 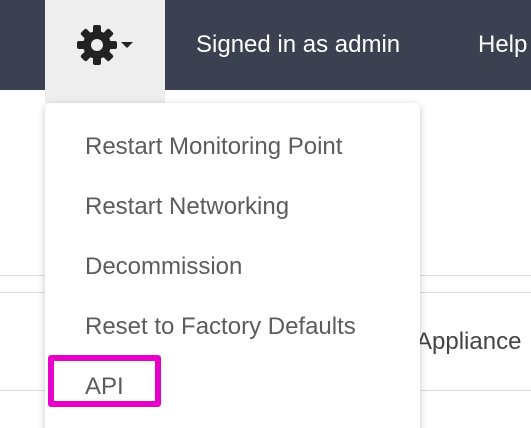 I want to click on gear-icon, so click(x=97, y=45).